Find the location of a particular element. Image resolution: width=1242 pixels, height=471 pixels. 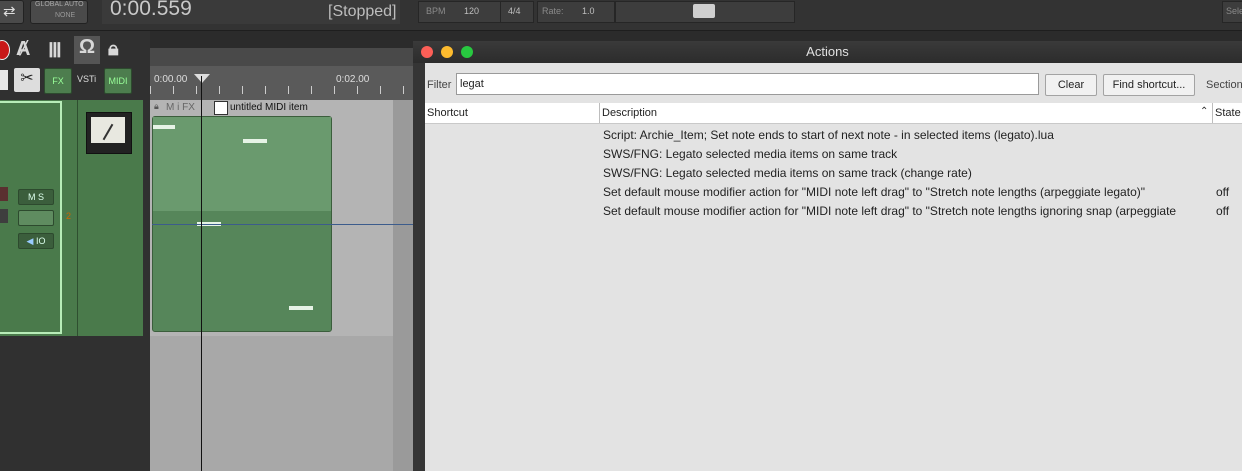

ruler-marker-start: 0:00.00 is located at coordinates (171, 79).